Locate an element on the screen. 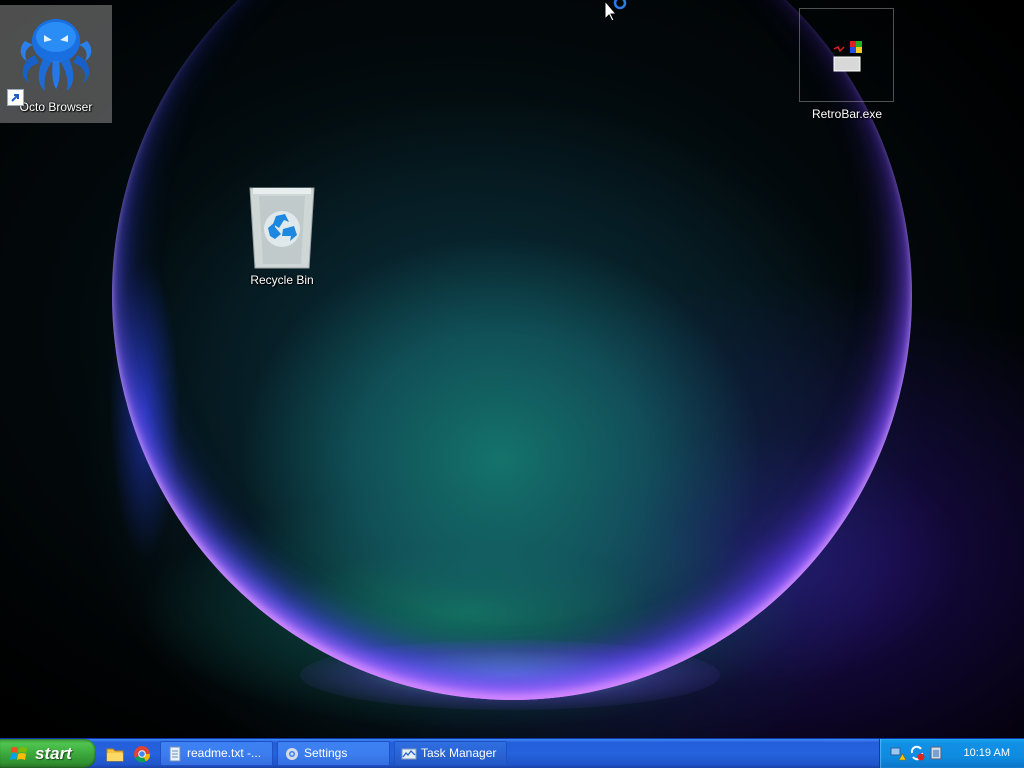 The image size is (1024, 768). notepad-icon is located at coordinates (175, 754).